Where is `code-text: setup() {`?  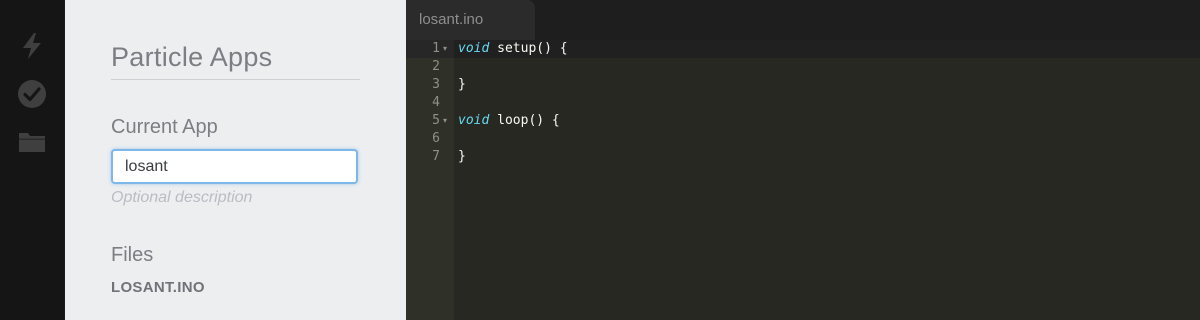
code-text: setup() { is located at coordinates (528, 48).